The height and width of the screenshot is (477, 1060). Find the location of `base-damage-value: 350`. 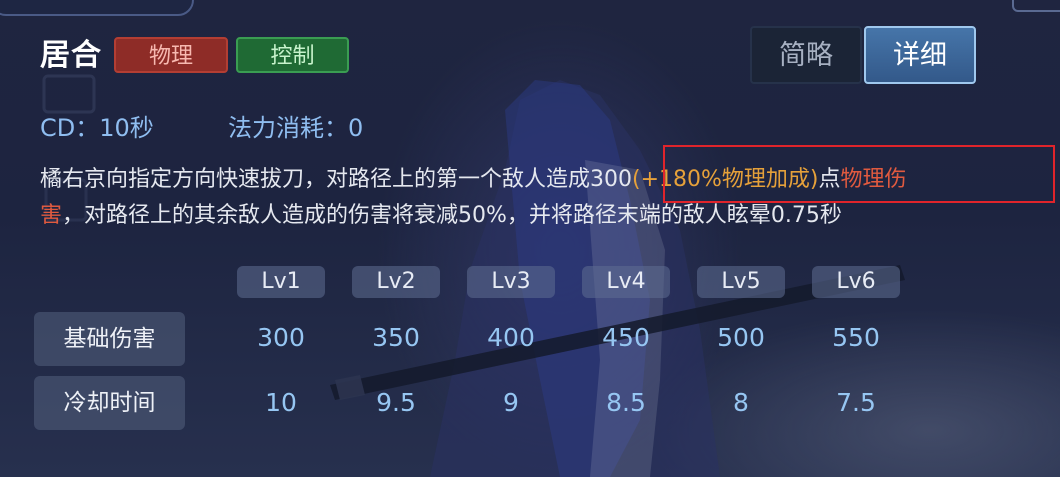

base-damage-value: 350 is located at coordinates (396, 337).